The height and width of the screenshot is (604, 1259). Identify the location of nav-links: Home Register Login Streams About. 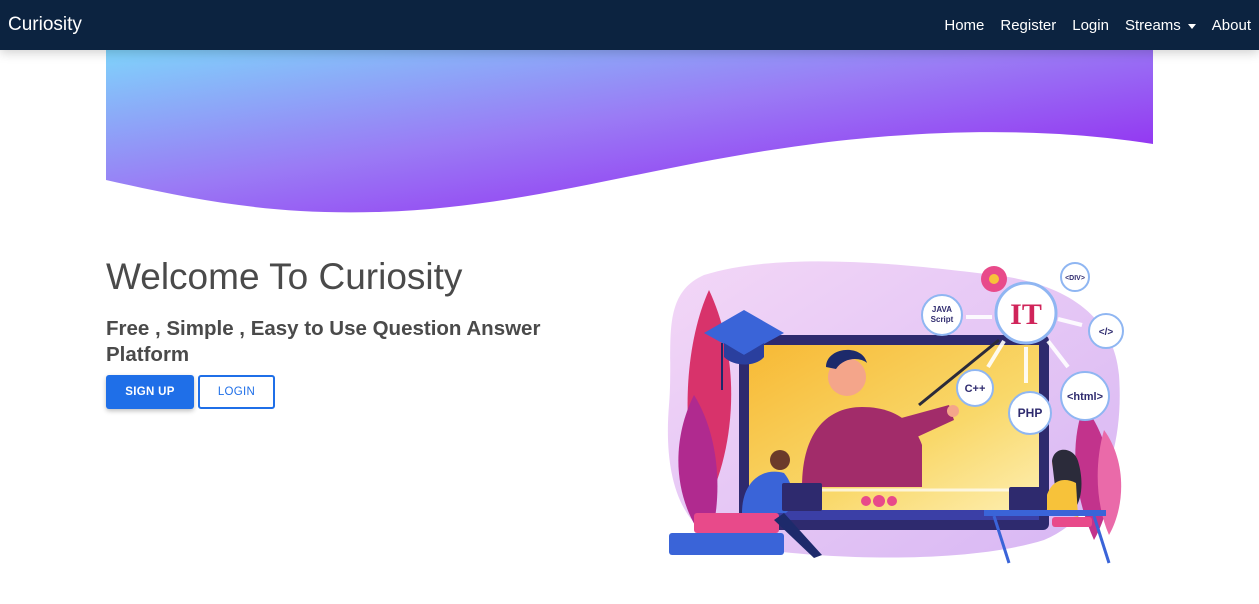
(1089, 25).